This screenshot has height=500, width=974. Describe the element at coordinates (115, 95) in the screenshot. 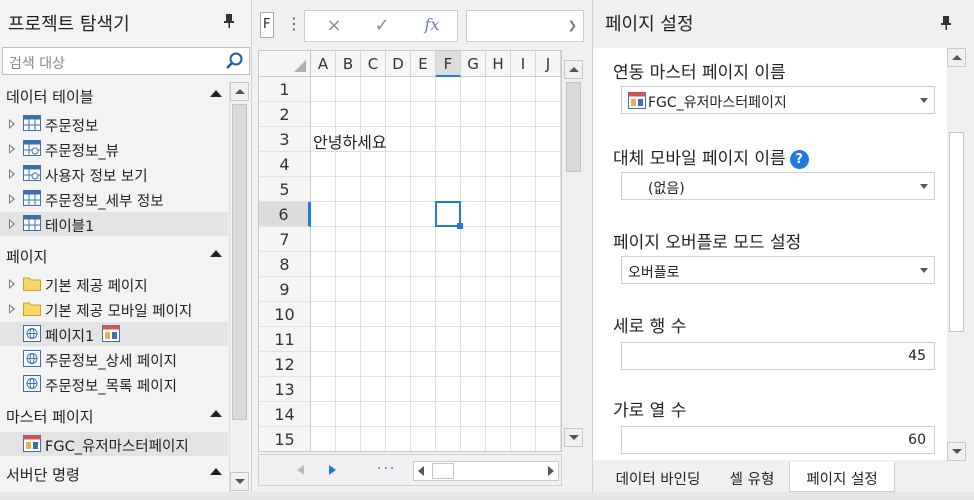

I see `section-data-tables: 데이터 테이블` at that location.